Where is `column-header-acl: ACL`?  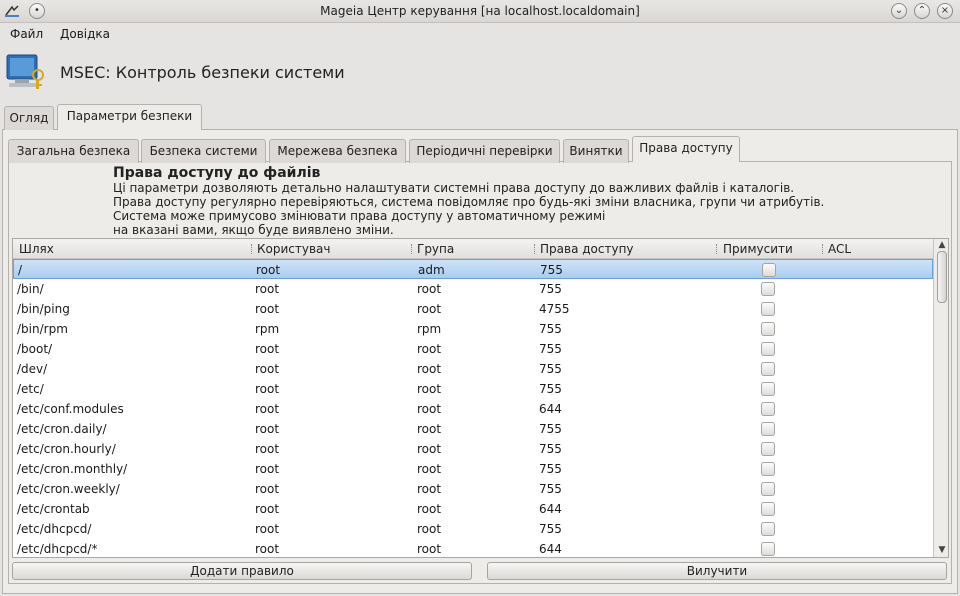
column-header-acl: ACL is located at coordinates (839, 249).